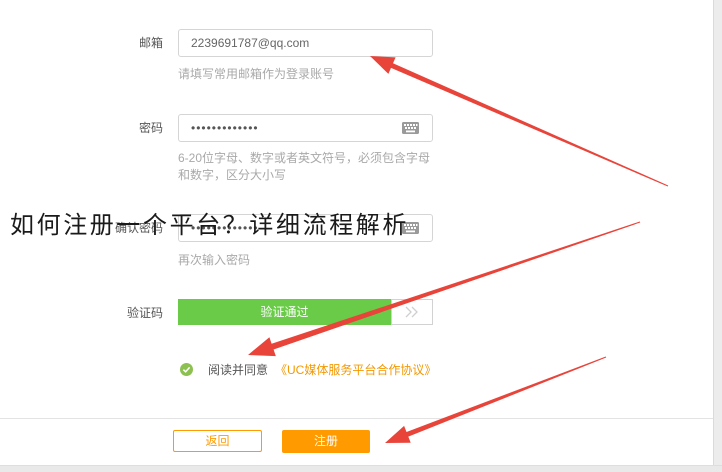 Image resolution: width=722 pixels, height=472 pixels. I want to click on register-button: 注册, so click(326, 441).